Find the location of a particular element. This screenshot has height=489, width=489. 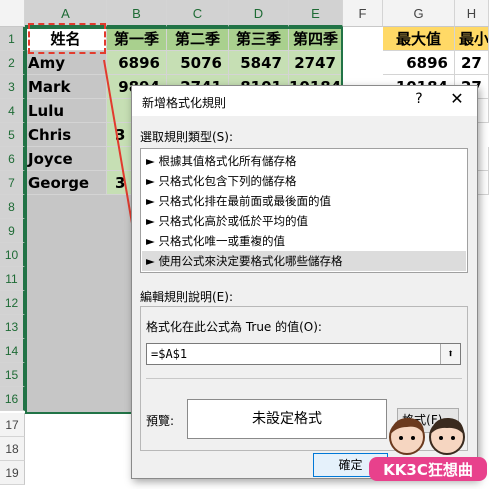

row-header: 17 is located at coordinates (12, 425).